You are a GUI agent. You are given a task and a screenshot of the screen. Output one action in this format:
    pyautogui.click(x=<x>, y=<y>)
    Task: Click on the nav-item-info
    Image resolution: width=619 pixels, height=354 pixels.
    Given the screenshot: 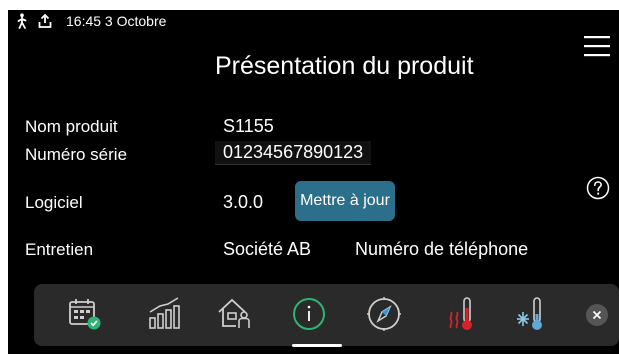 What is the action you would take?
    pyautogui.click(x=309, y=314)
    